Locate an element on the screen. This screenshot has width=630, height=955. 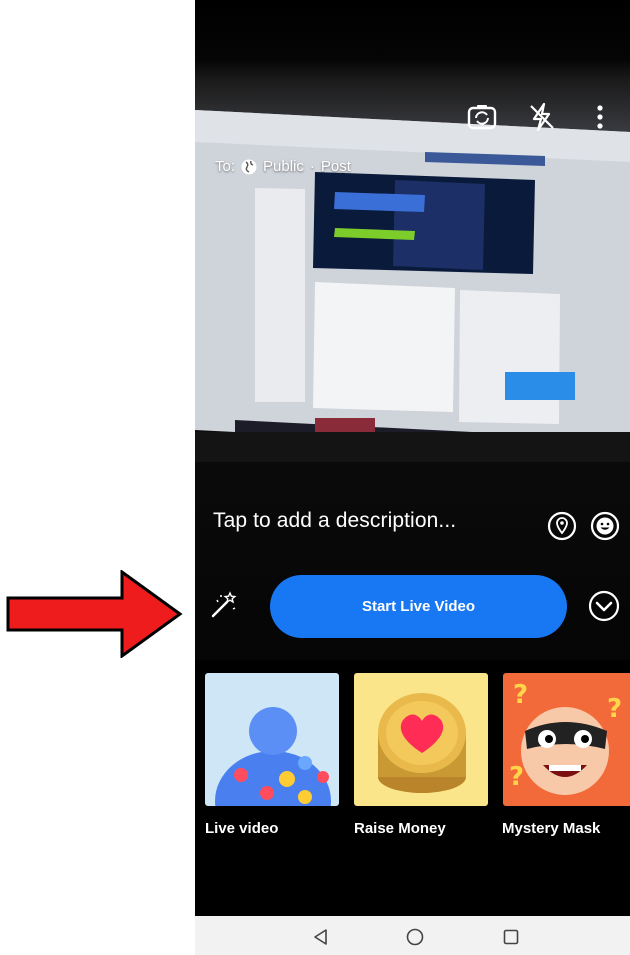
emoji-icon is located at coordinates (605, 526).